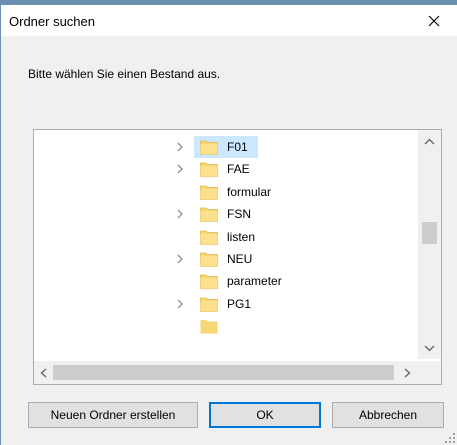 This screenshot has height=445, width=457. I want to click on horizontal-scroll-thumb, so click(223, 372).